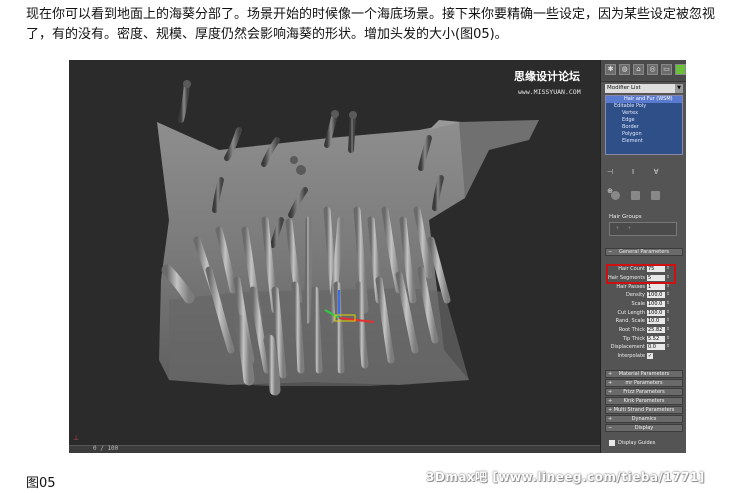  Describe the element at coordinates (644, 99) in the screenshot. I see `stack-item-hair-and-fur: Hair and Fur (WSM)` at that location.